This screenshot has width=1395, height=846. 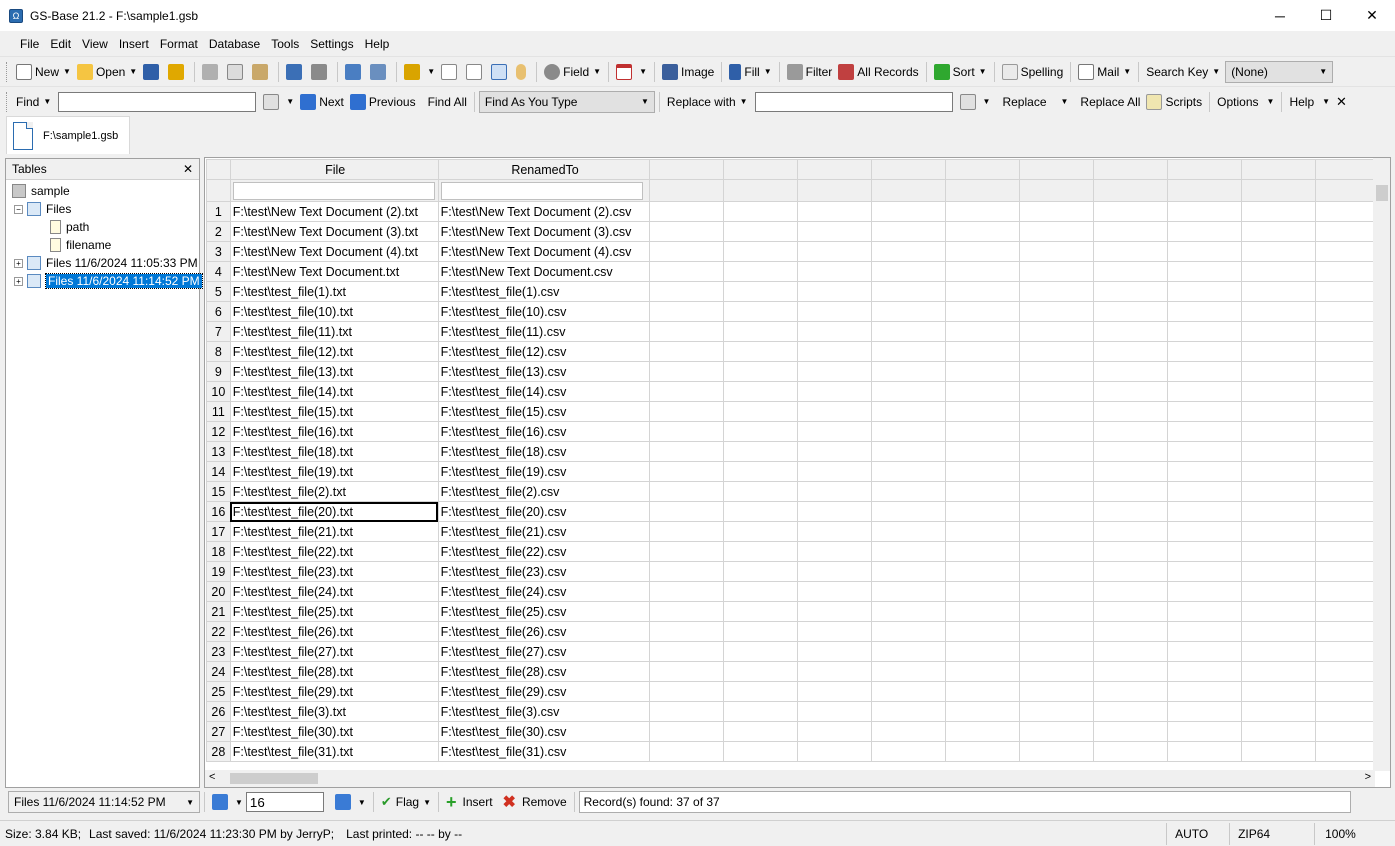 What do you see at coordinates (218, 331) in the screenshot?
I see `row-number: 7` at bounding box center [218, 331].